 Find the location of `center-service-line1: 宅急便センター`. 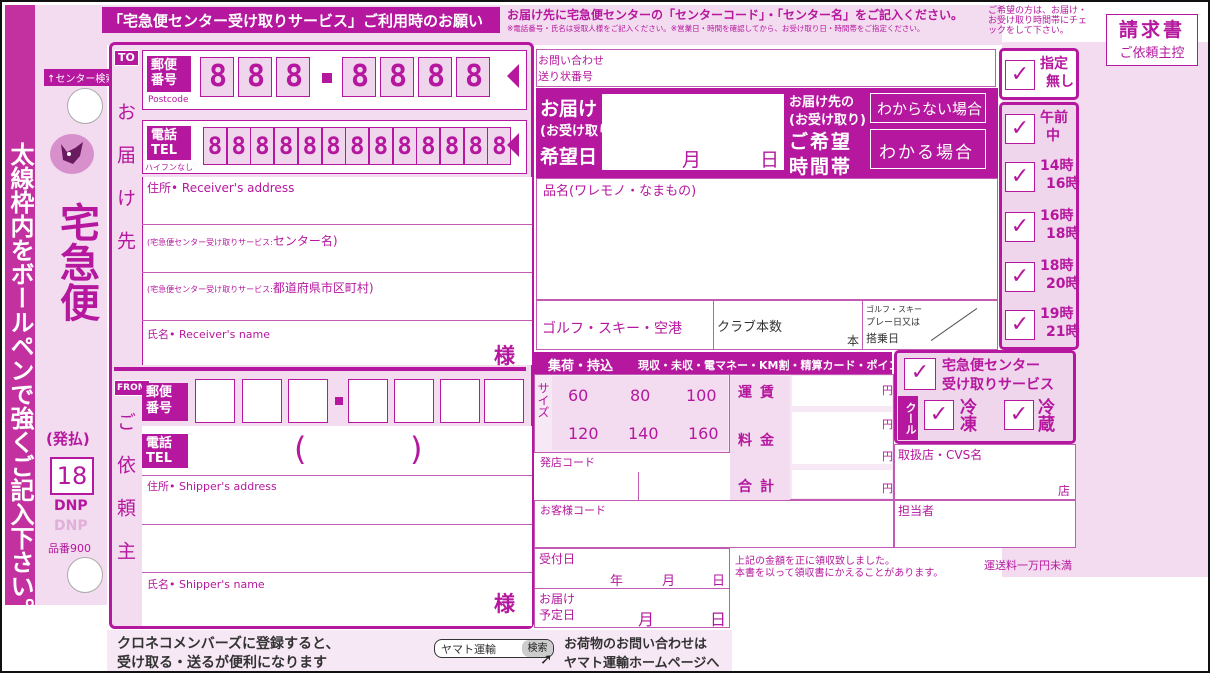

center-service-line1: 宅急便センター is located at coordinates (991, 366).